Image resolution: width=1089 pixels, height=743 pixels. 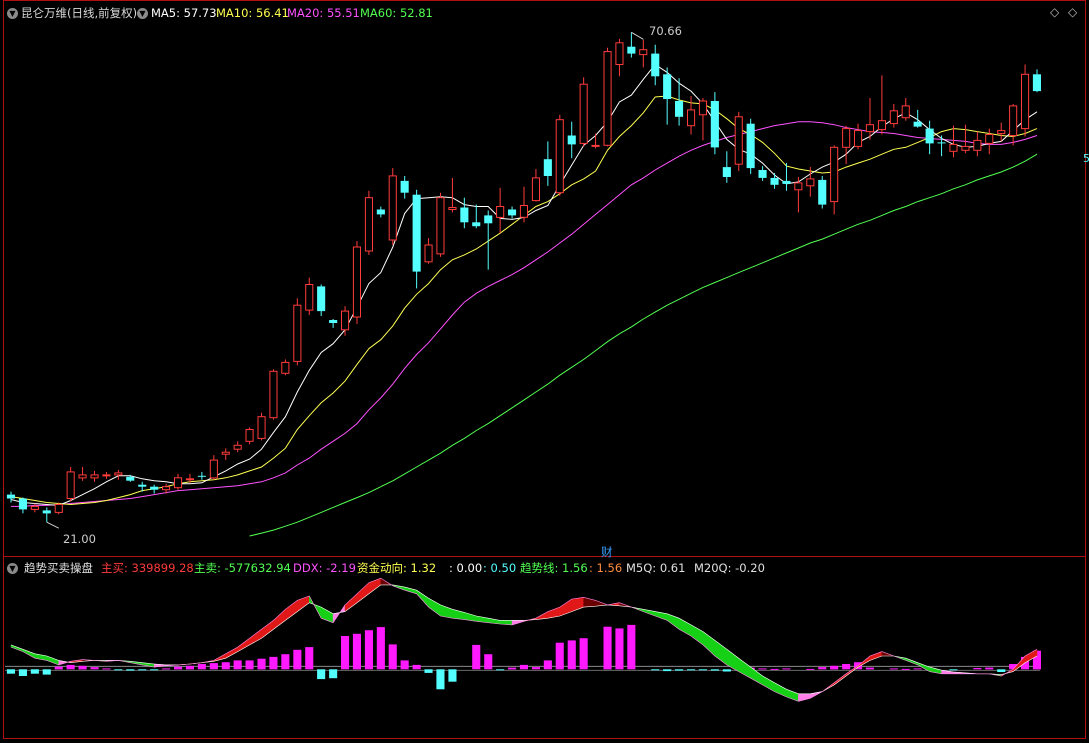 I want to click on low-marker-line, so click(x=53, y=525).